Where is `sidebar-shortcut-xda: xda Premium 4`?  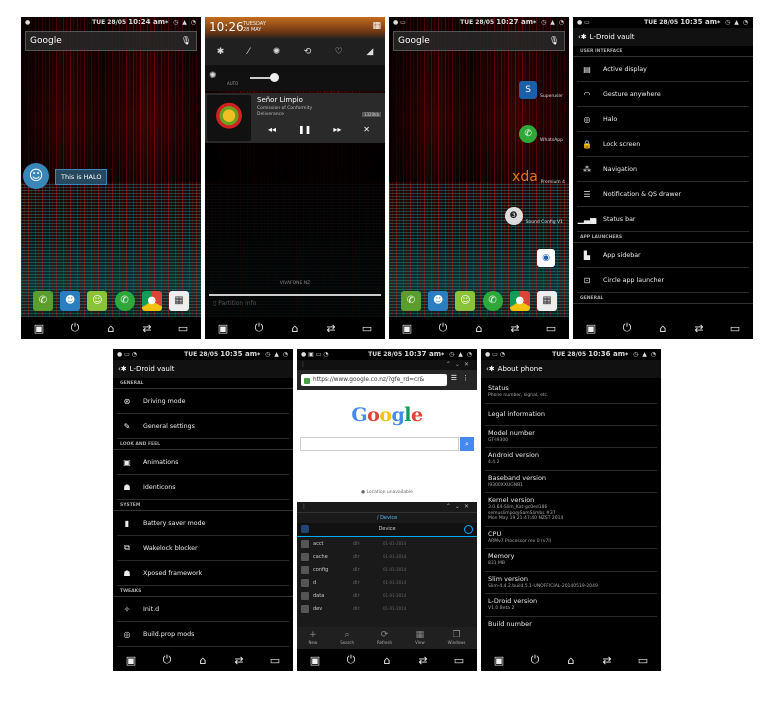
sidebar-shortcut-xda: xda Premium 4 is located at coordinates (538, 177).